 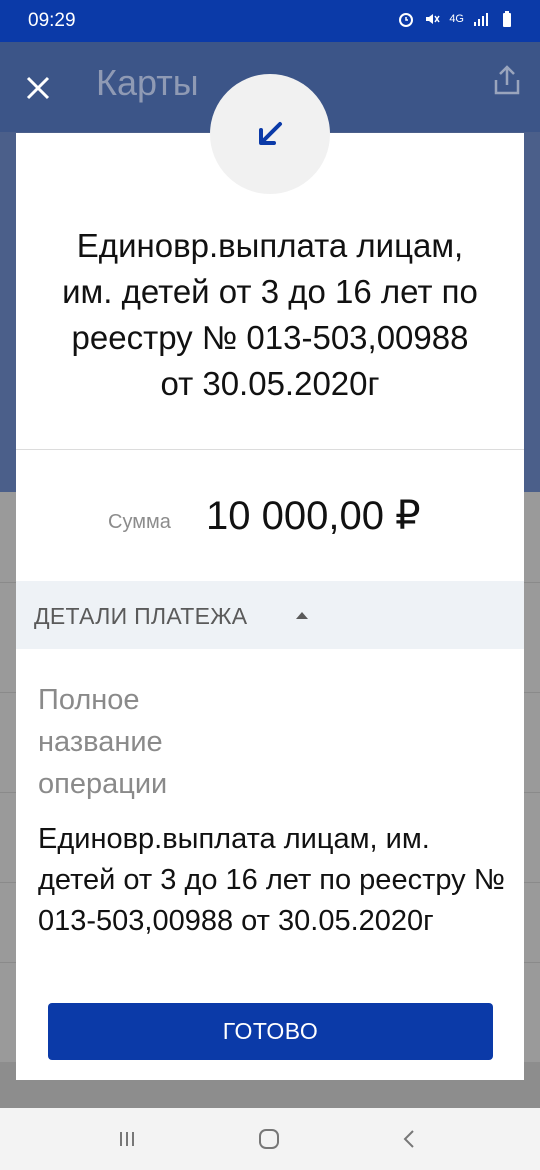 I want to click on close-icon, so click(x=38, y=88).